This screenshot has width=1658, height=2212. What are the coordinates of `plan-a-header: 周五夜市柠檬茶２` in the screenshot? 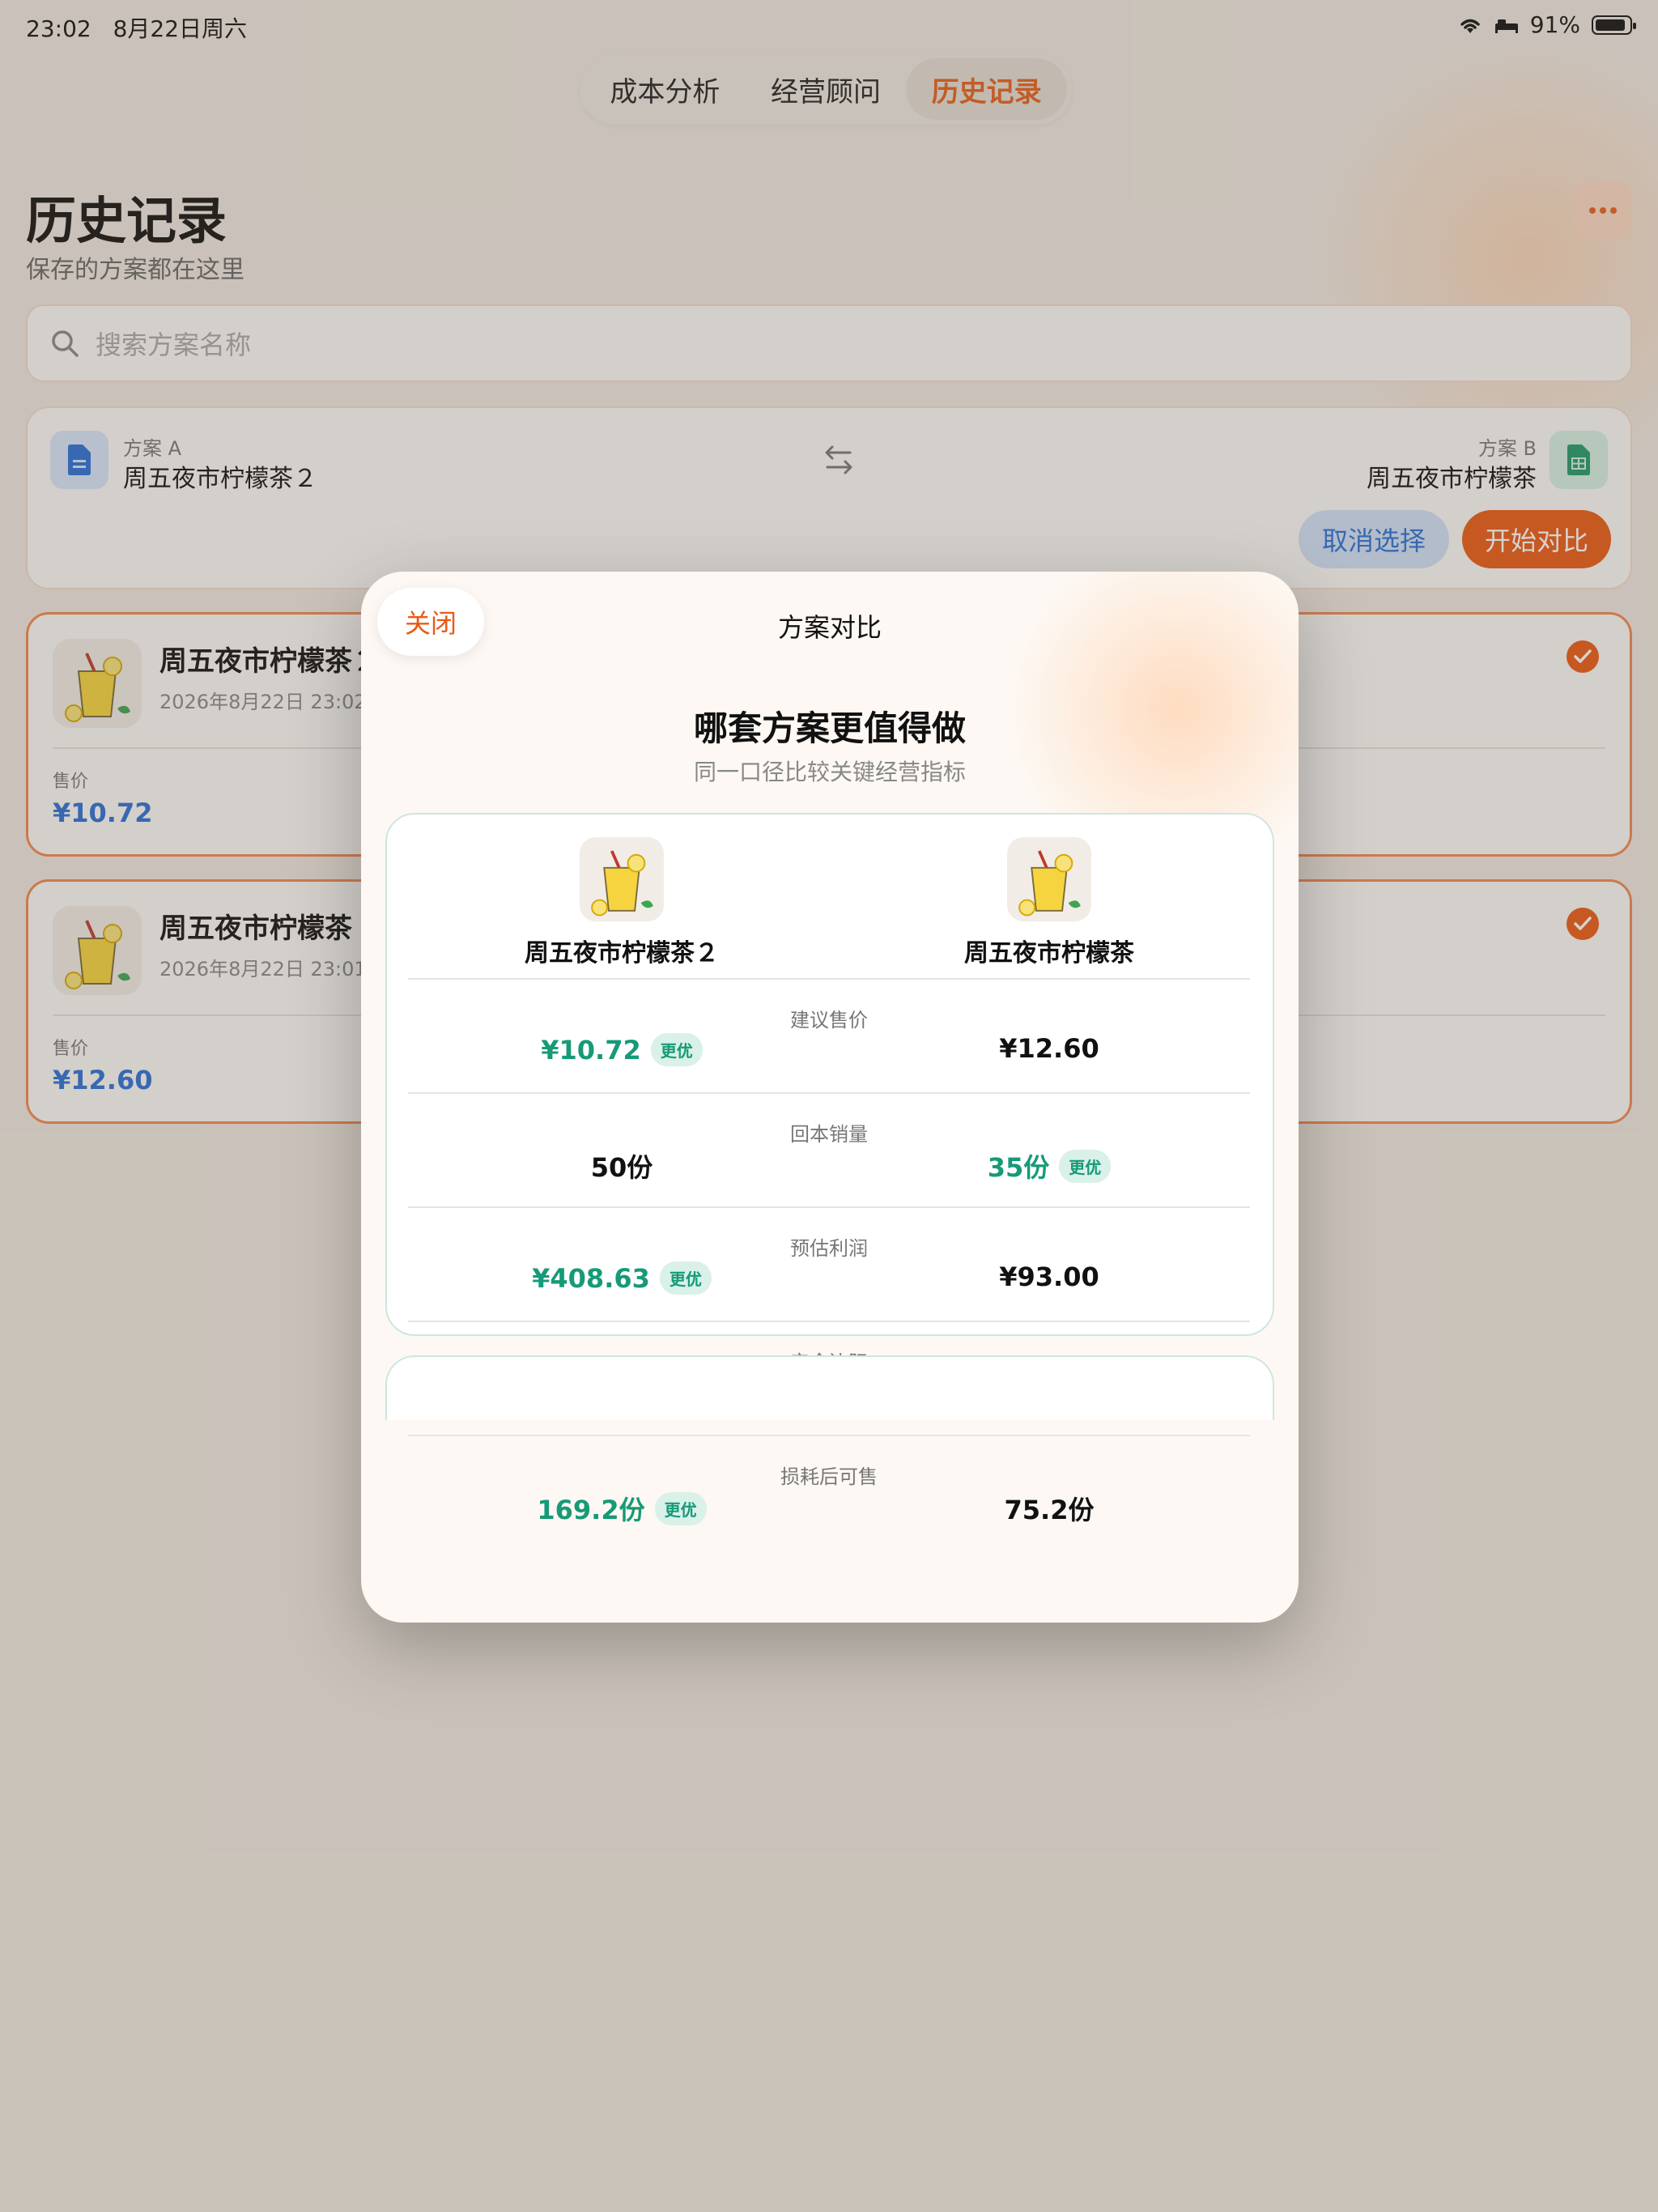 It's located at (622, 902).